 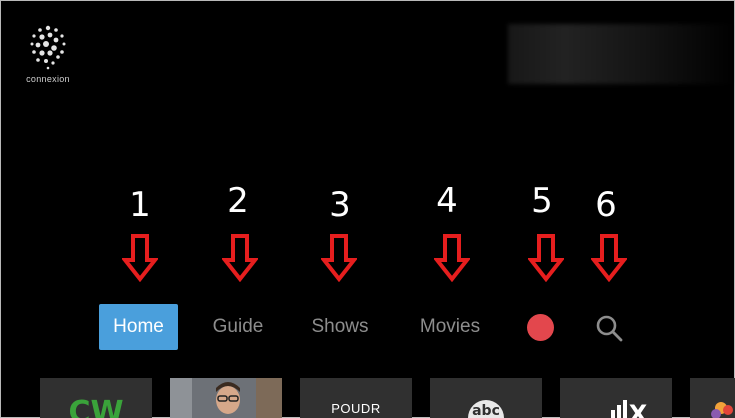 I want to click on channel-tile-ion: X, so click(x=616, y=398).